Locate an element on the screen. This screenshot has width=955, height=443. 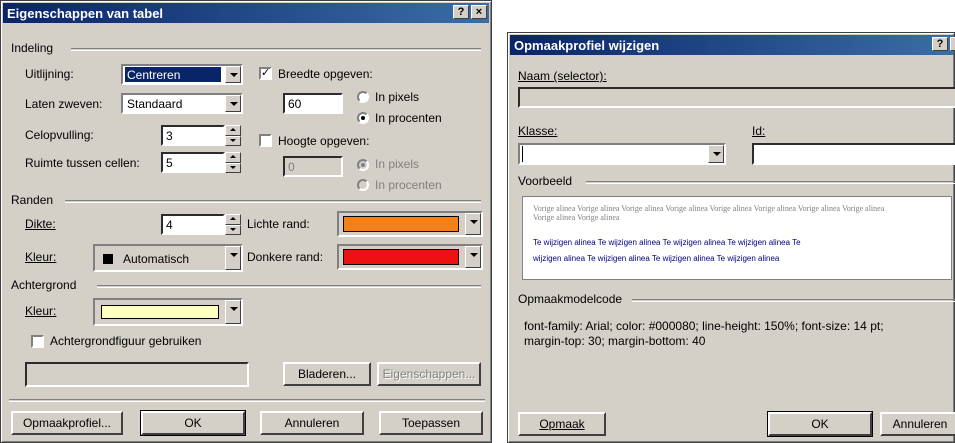
opmaak-button: Opmaak is located at coordinates (562, 424).